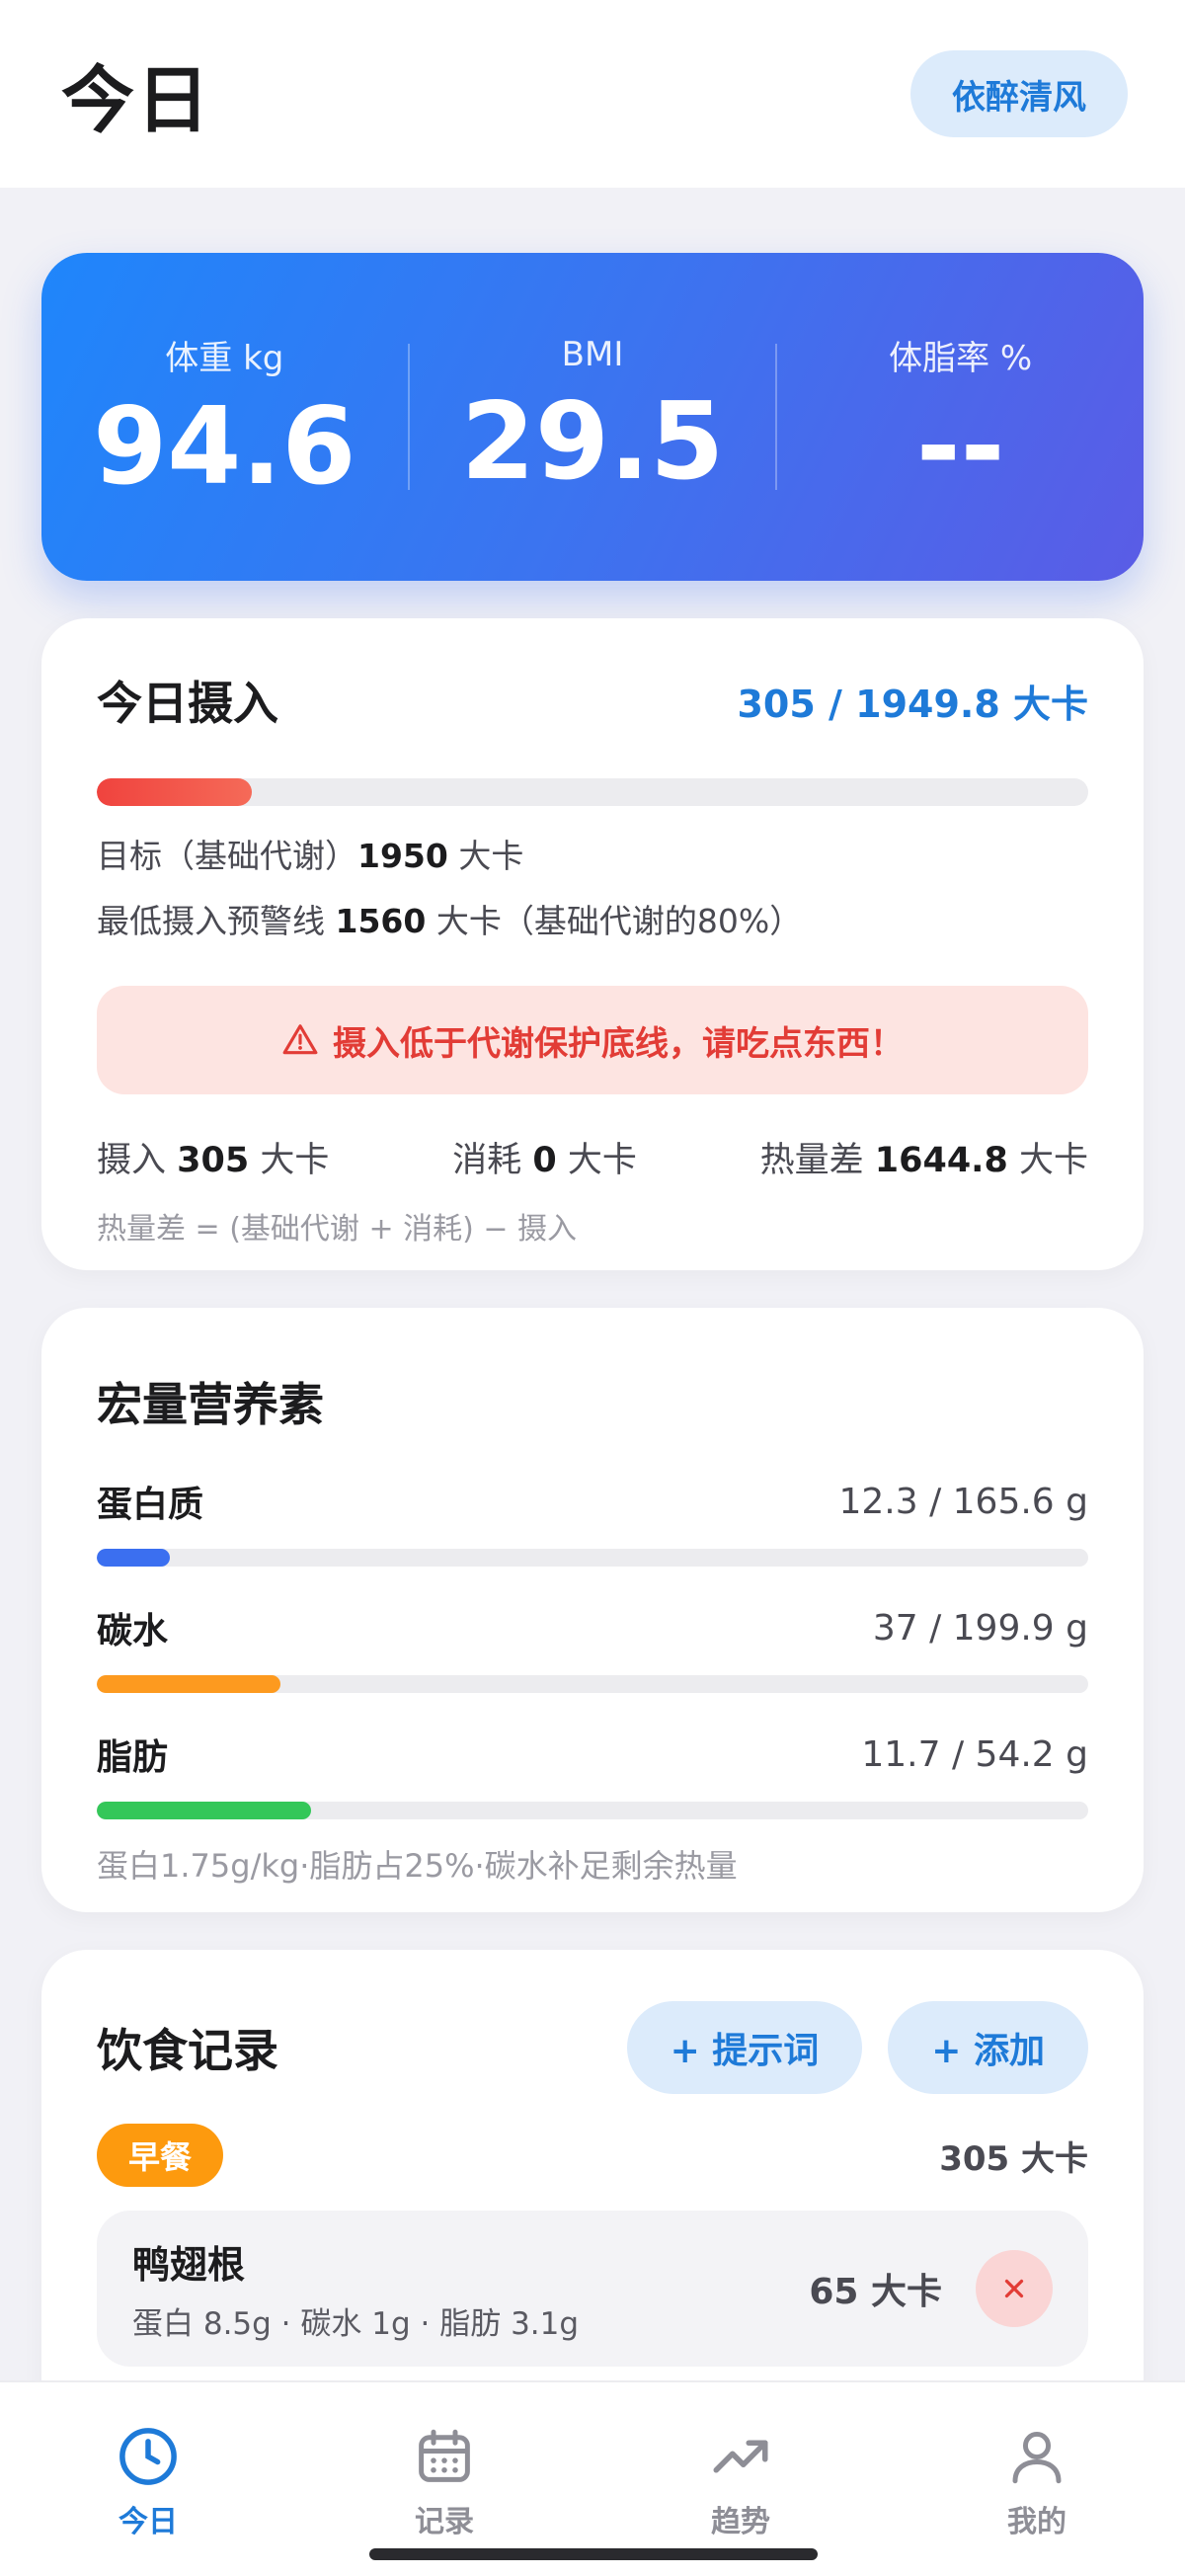 The height and width of the screenshot is (2576, 1185). I want to click on deficit-stat: 热量差 1644.8 大卡, so click(924, 1157).